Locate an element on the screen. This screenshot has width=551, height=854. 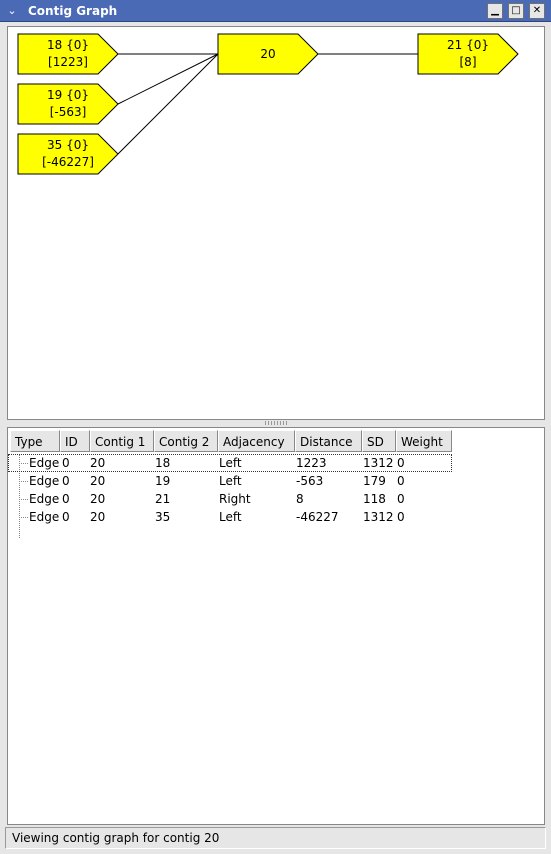
status-bar: Viewing contig graph for contig 20 is located at coordinates (275, 838).